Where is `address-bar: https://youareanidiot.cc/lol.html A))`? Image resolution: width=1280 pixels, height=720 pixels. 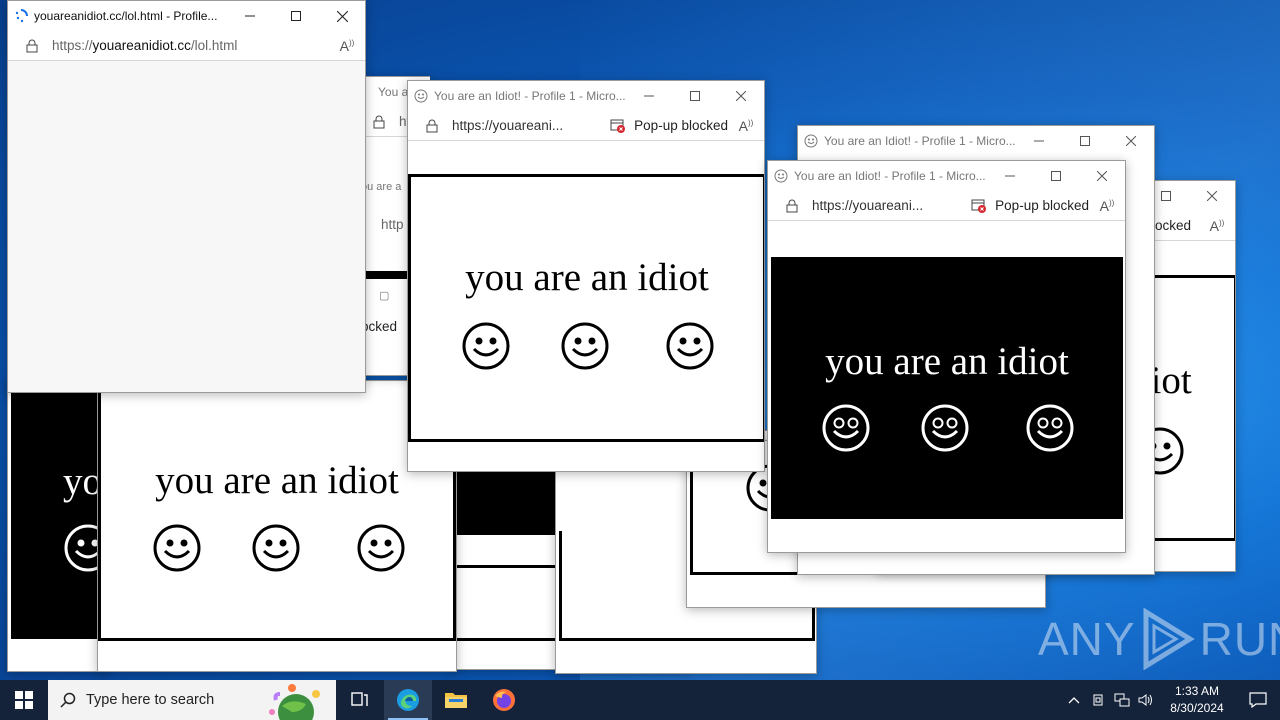 address-bar: https://youareanidiot.cc/lol.html A)) is located at coordinates (186, 46).